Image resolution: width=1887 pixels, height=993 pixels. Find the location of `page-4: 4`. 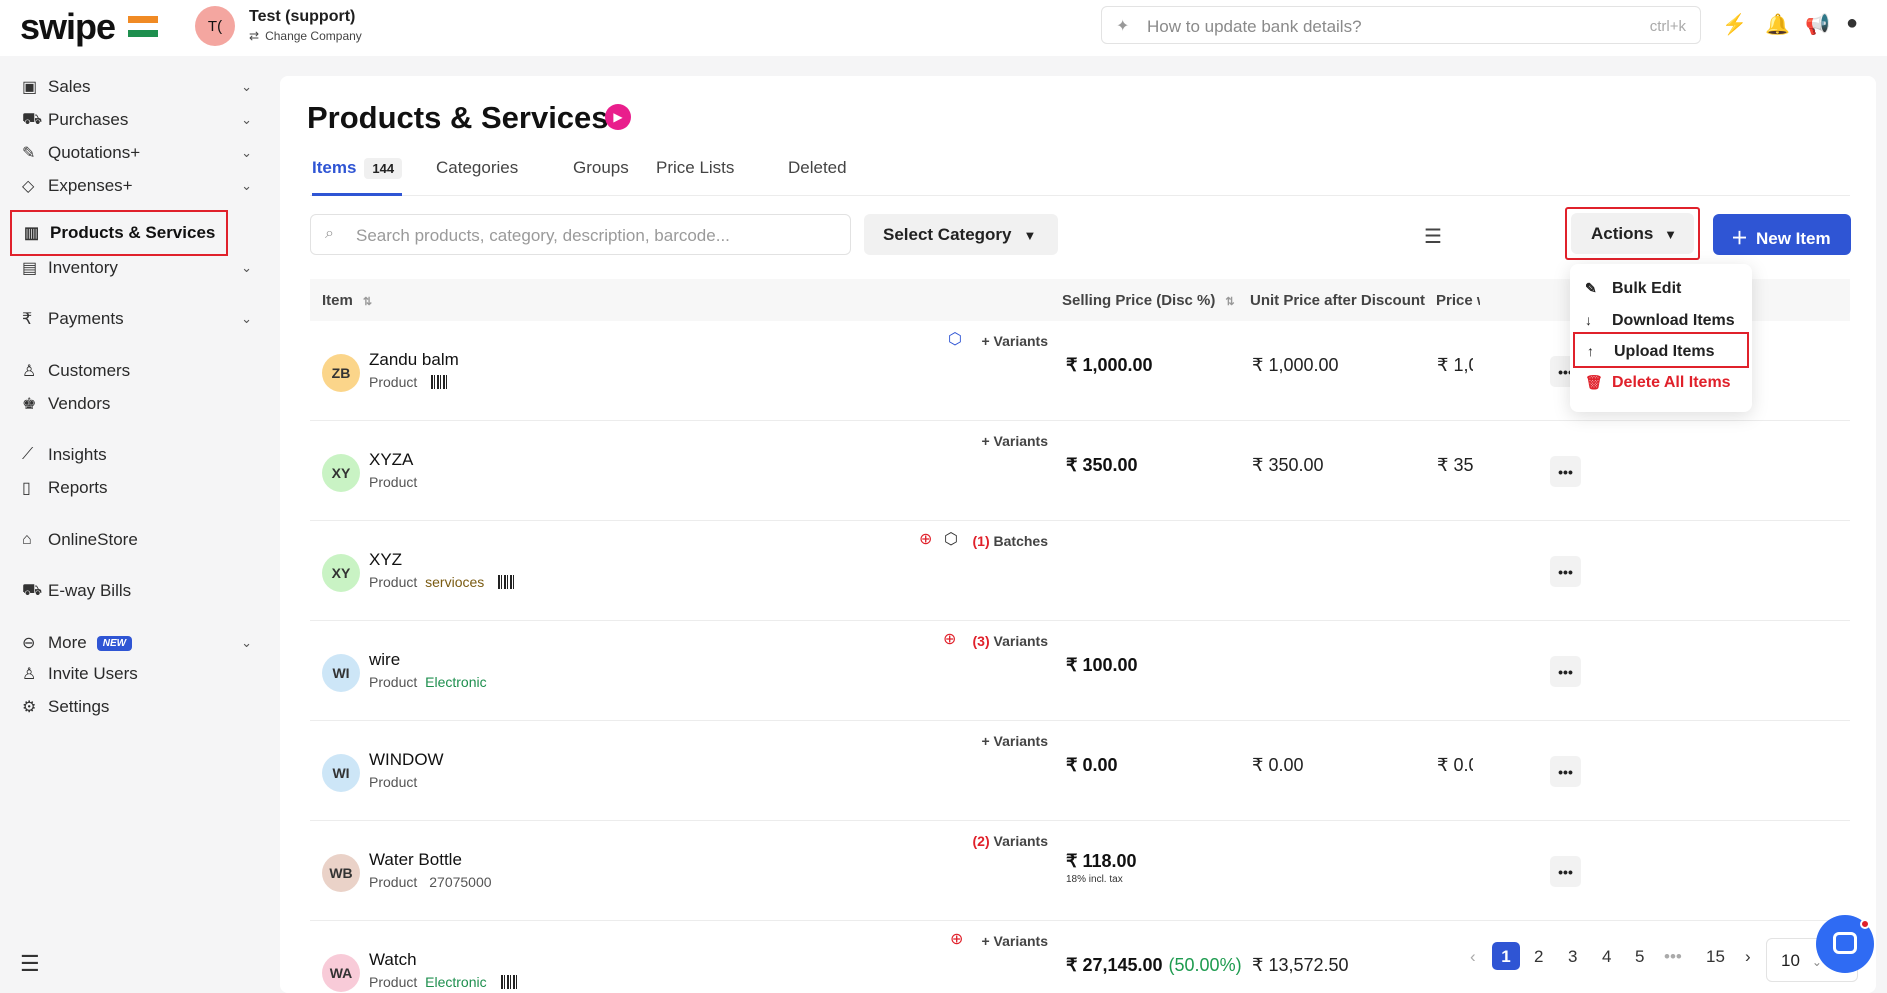

page-4: 4 is located at coordinates (1606, 957).